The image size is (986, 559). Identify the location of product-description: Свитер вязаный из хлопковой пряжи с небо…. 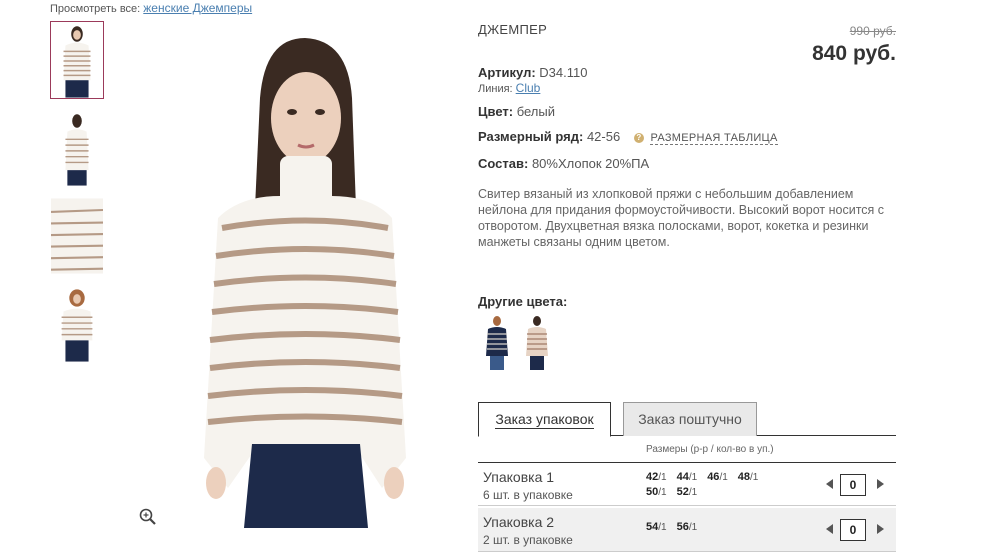
(681, 218).